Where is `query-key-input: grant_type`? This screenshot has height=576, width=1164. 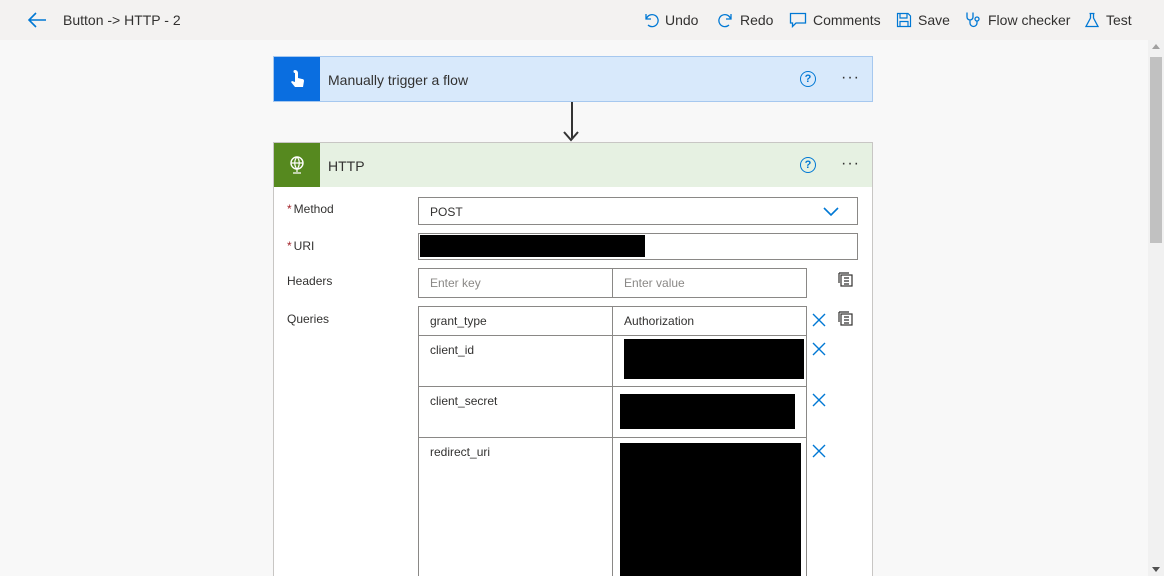 query-key-input: grant_type is located at coordinates (515, 321).